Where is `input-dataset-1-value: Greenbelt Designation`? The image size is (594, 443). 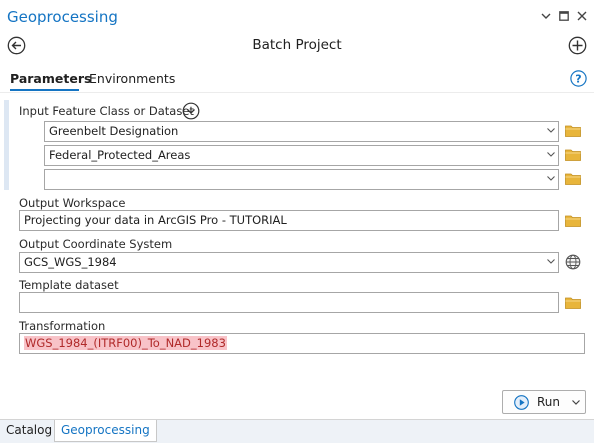
input-dataset-1-value: Greenbelt Designation is located at coordinates (114, 131).